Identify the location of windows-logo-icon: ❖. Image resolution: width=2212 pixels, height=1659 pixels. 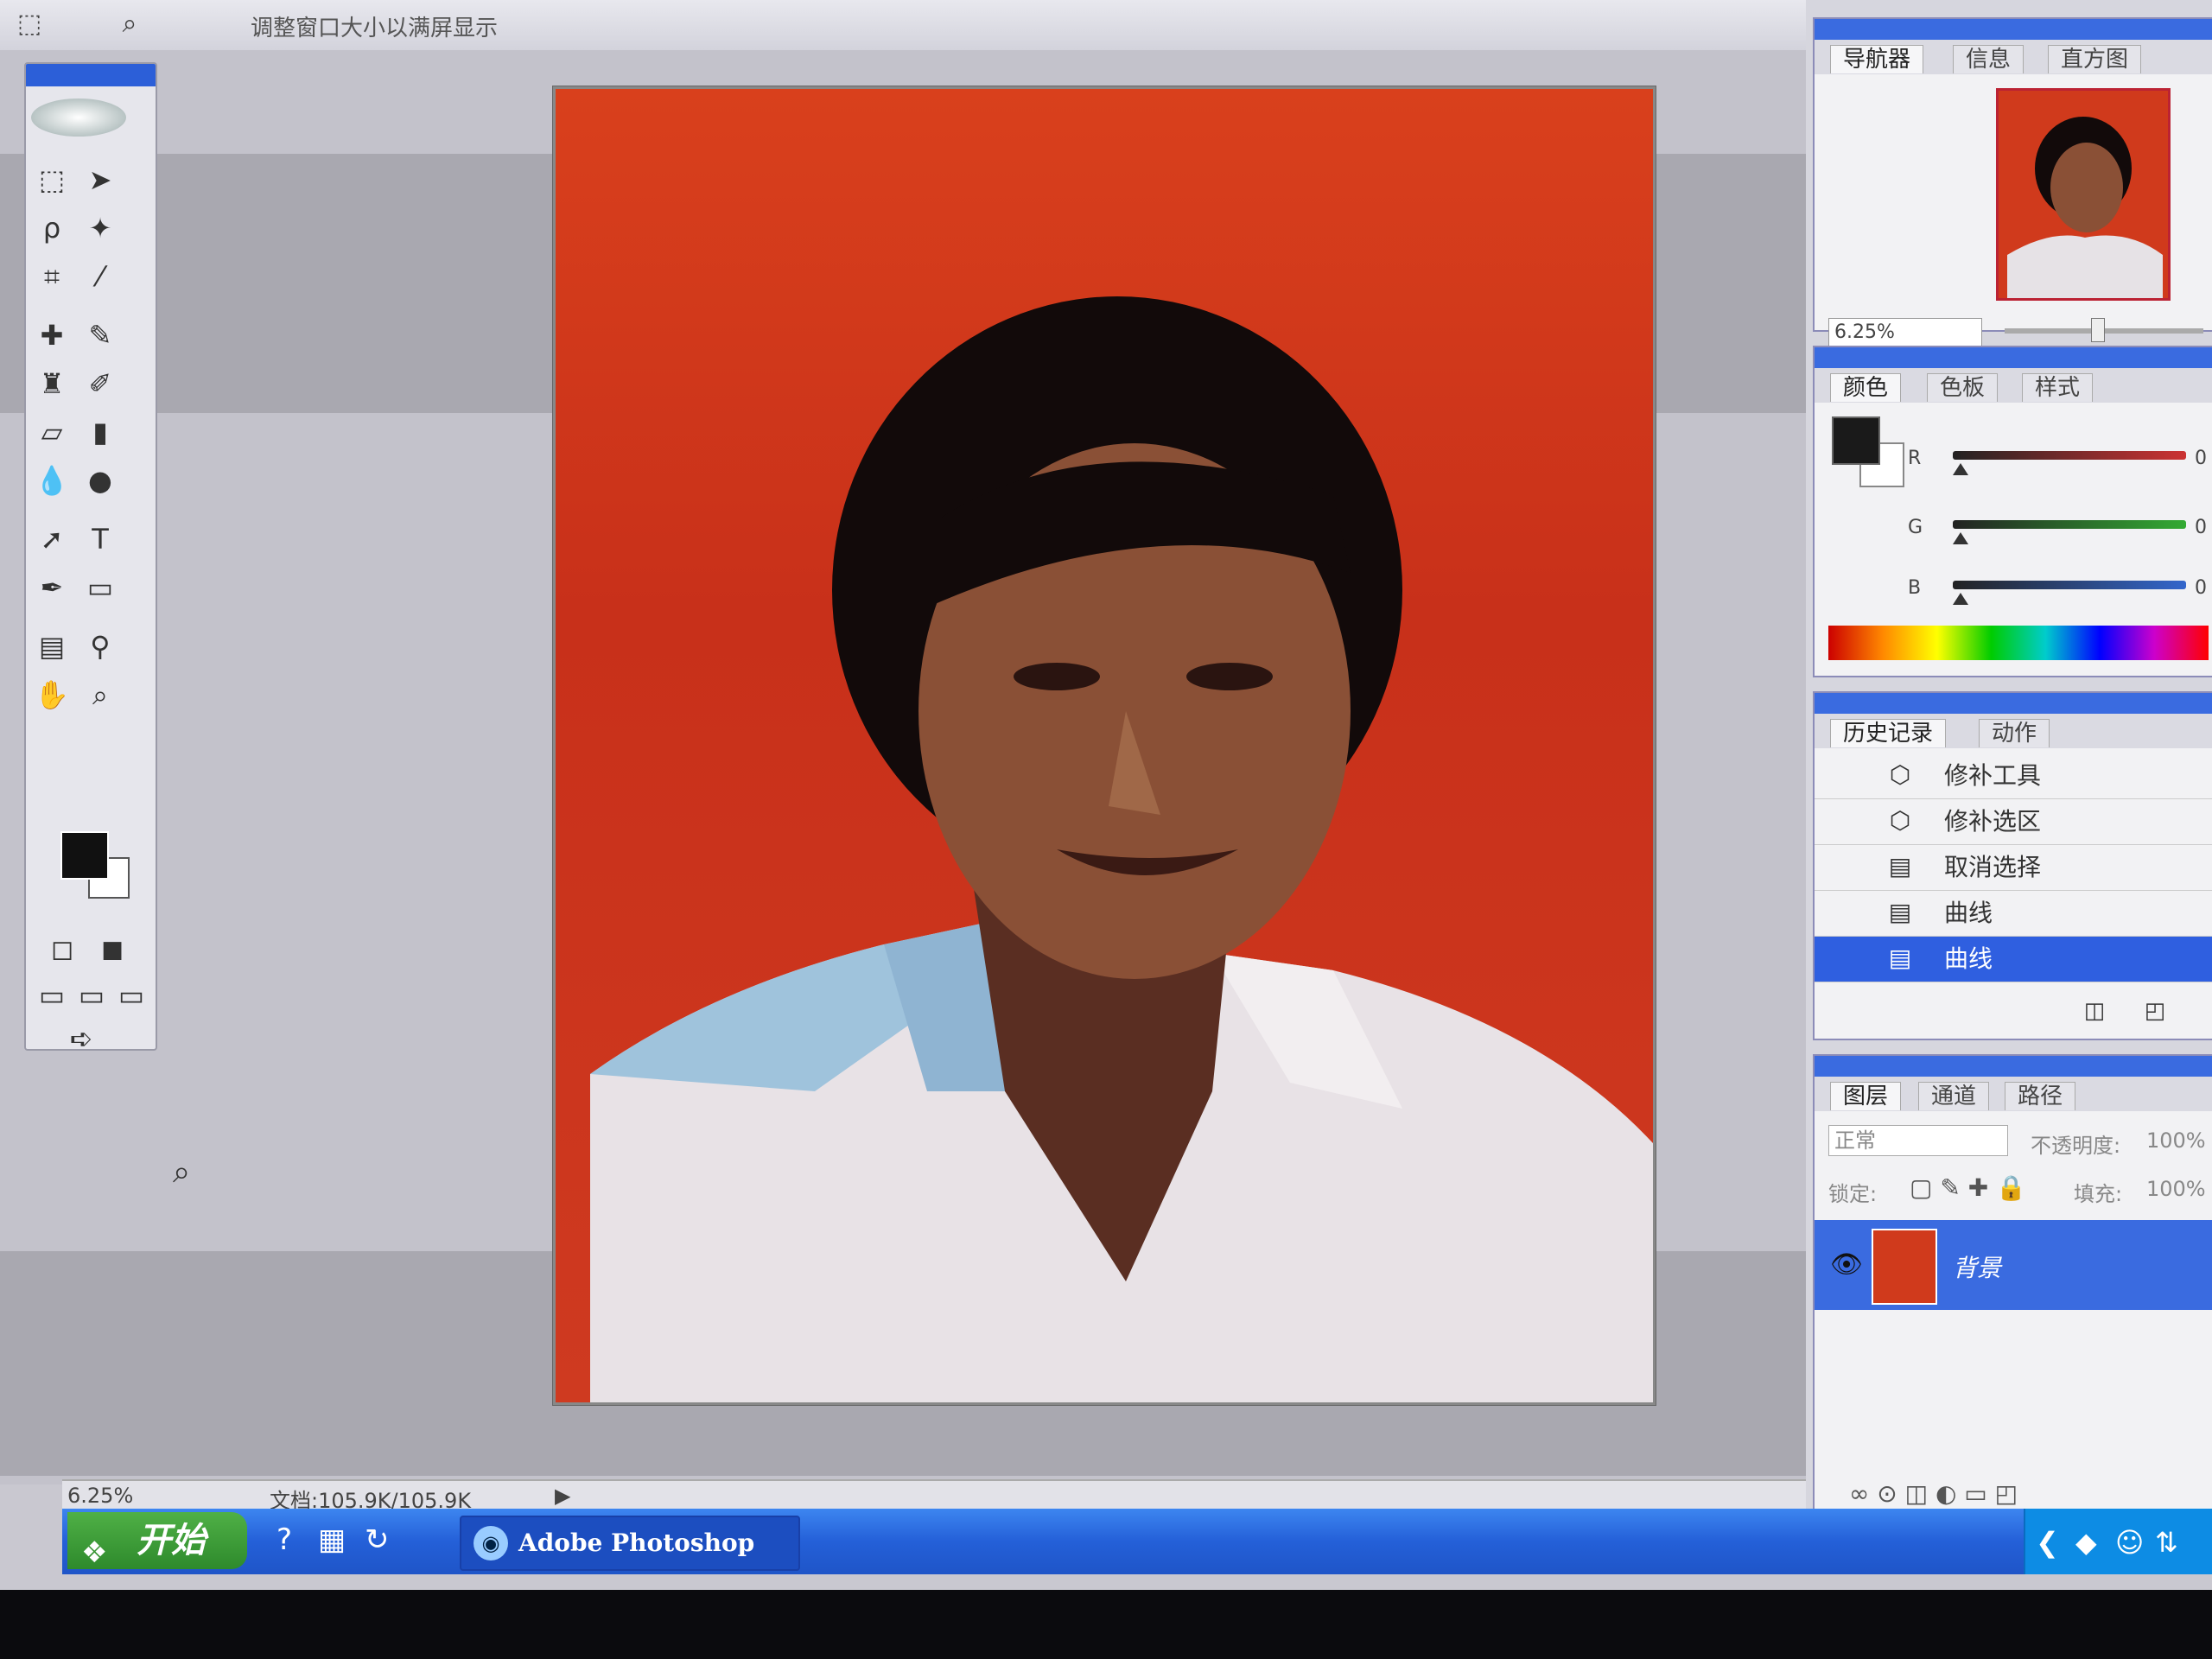
(94, 1552).